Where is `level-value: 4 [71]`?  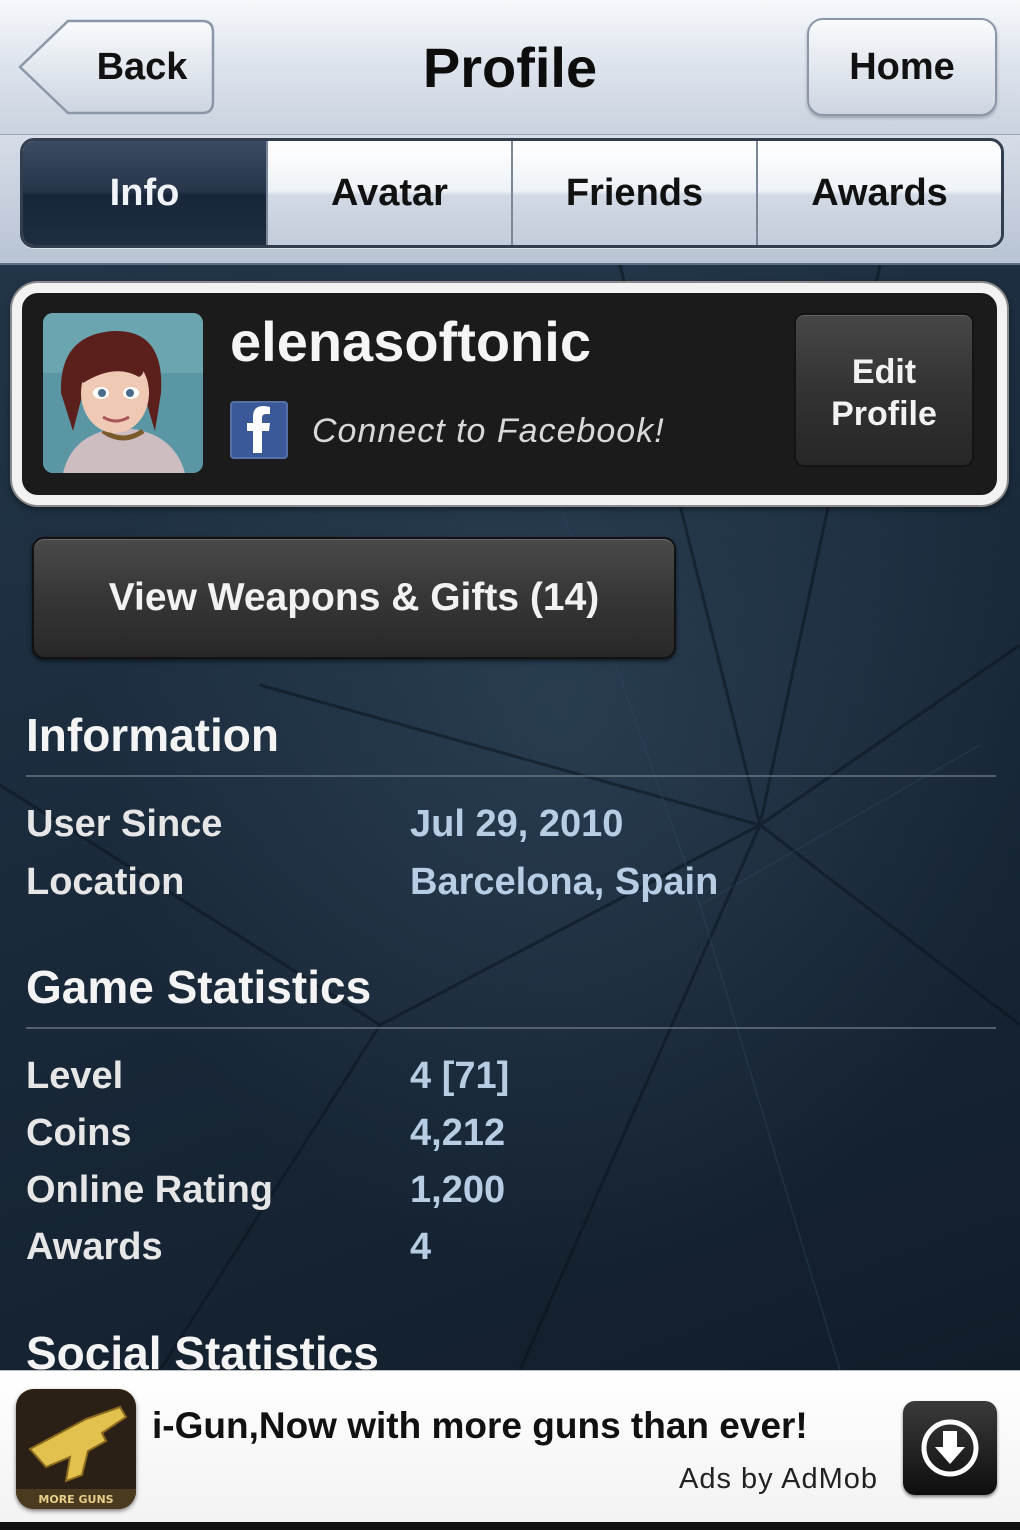
level-value: 4 [71] is located at coordinates (460, 1076).